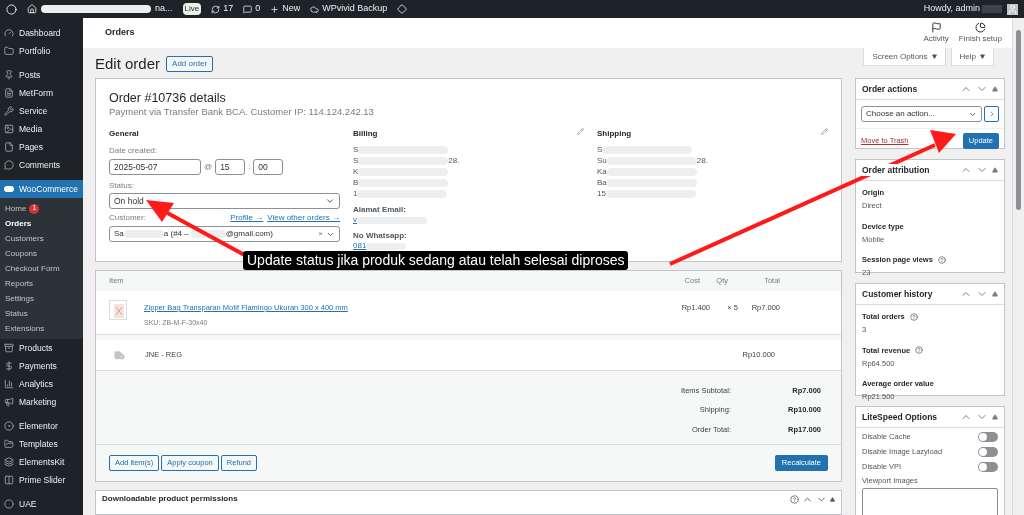 This screenshot has width=1024, height=515. Describe the element at coordinates (315, 9) in the screenshot. I see `cloud-icon` at that location.